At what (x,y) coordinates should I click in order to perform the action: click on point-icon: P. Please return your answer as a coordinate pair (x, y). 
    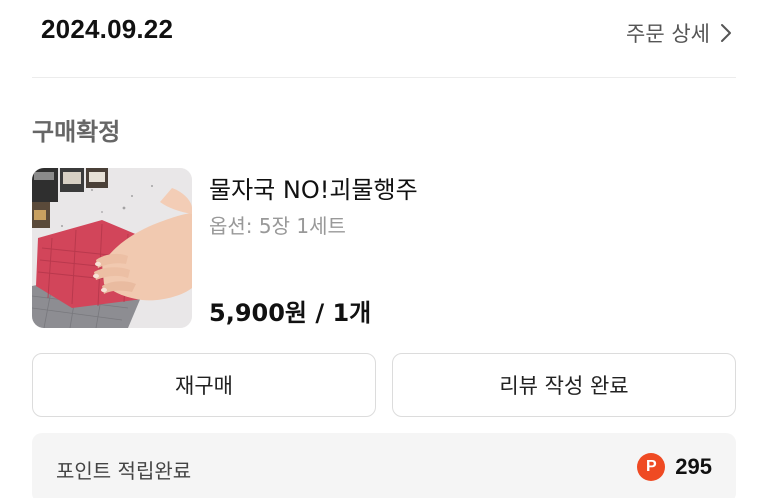
    Looking at the image, I should click on (651, 467).